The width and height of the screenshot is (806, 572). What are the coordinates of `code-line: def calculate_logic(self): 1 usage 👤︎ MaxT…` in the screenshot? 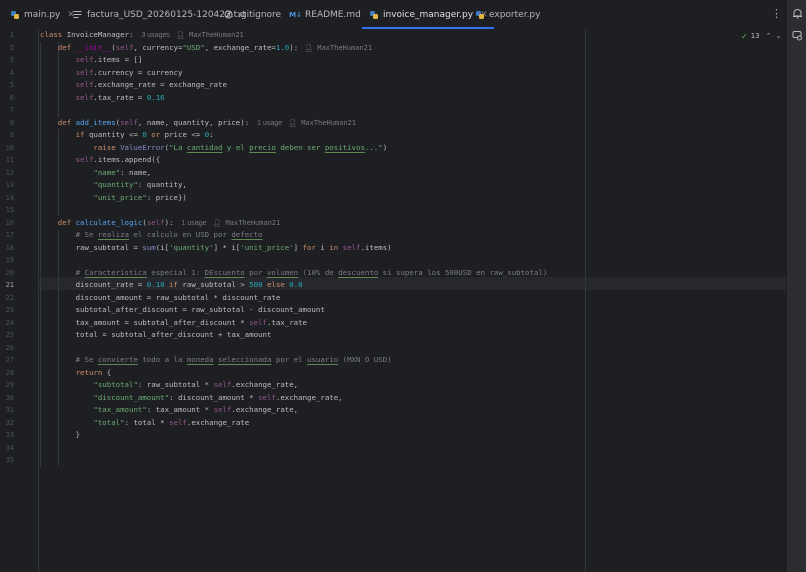 It's located at (160, 223).